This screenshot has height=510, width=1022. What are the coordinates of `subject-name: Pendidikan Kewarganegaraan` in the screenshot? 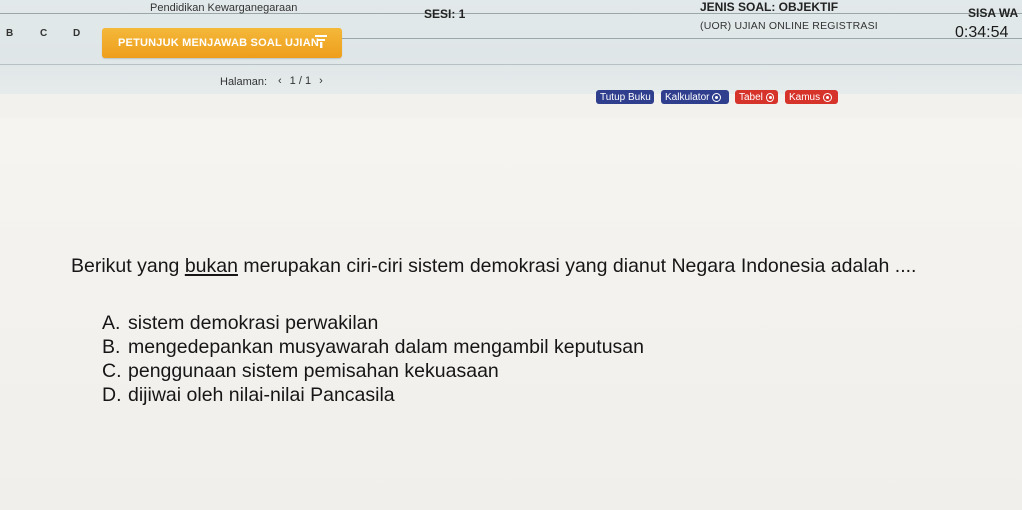 It's located at (224, 8).